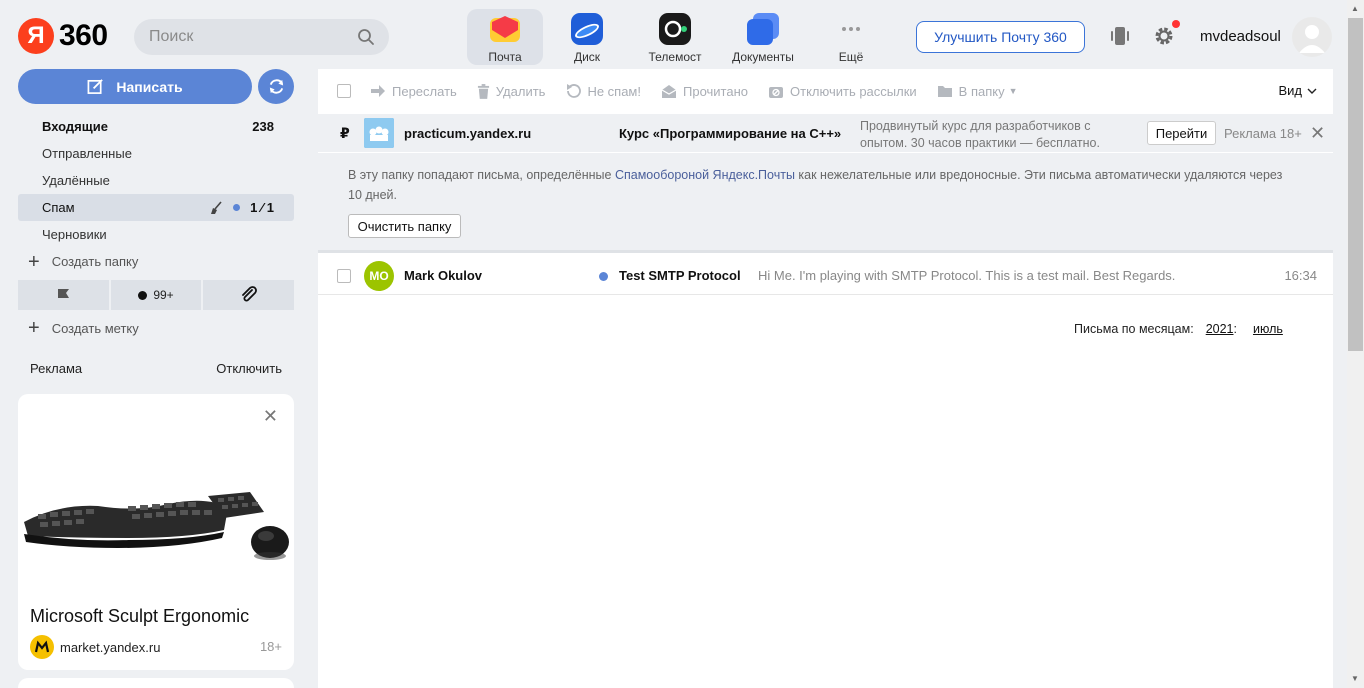 The image size is (1364, 688). I want to click on ad-card-next, so click(156, 683).